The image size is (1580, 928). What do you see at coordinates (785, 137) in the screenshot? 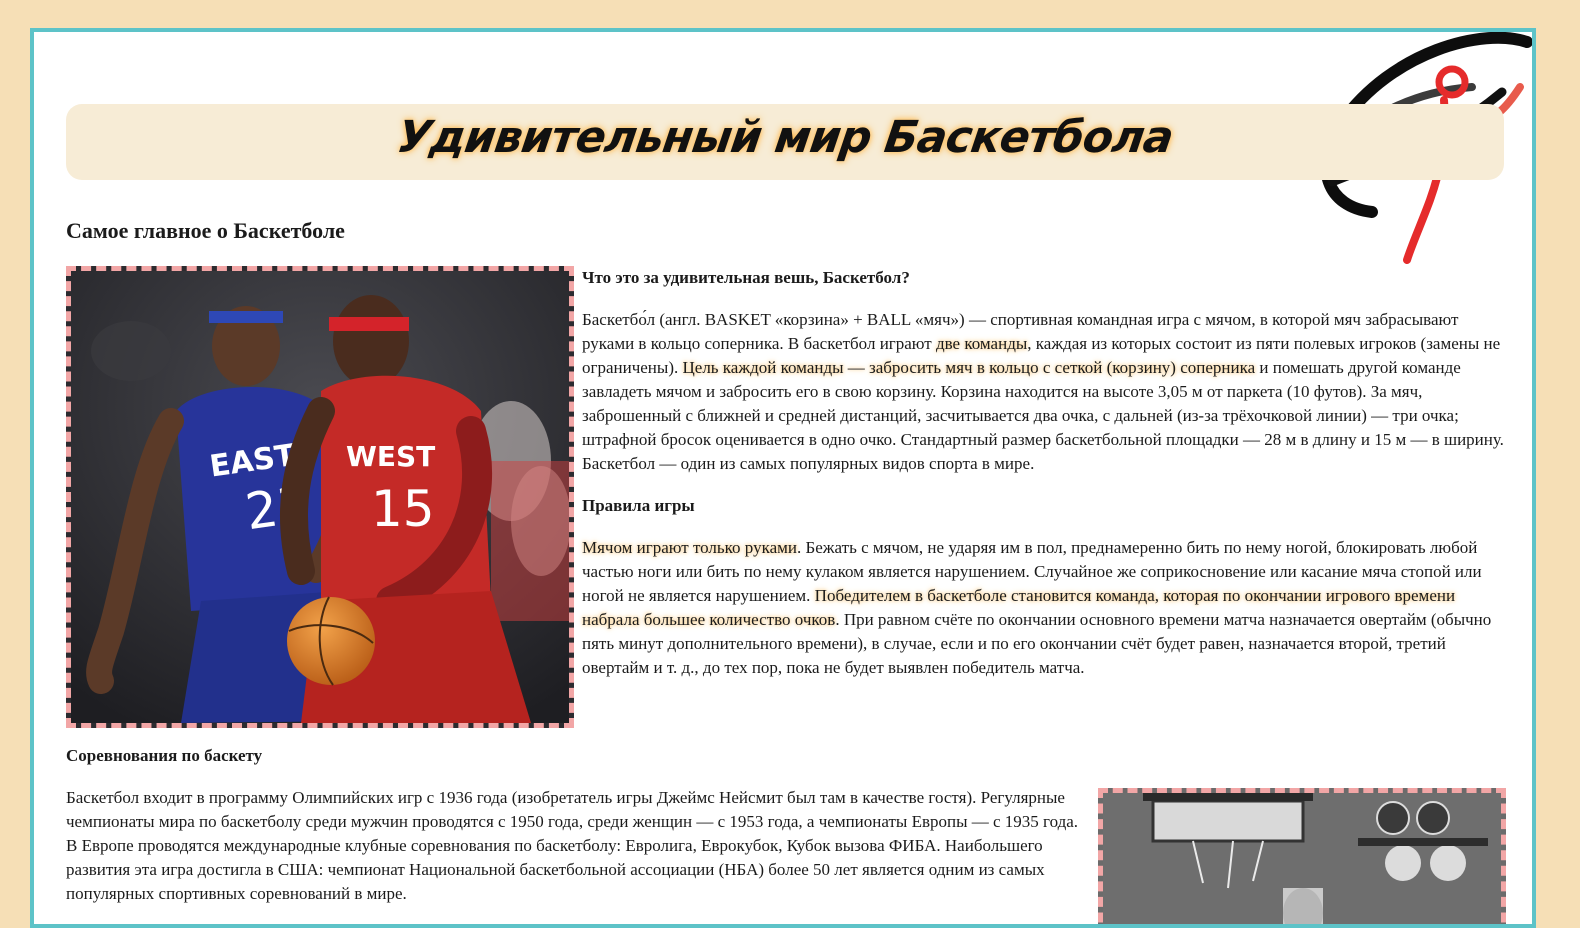
I see `site-title: Удивительный мир Баскетбола` at bounding box center [785, 137].